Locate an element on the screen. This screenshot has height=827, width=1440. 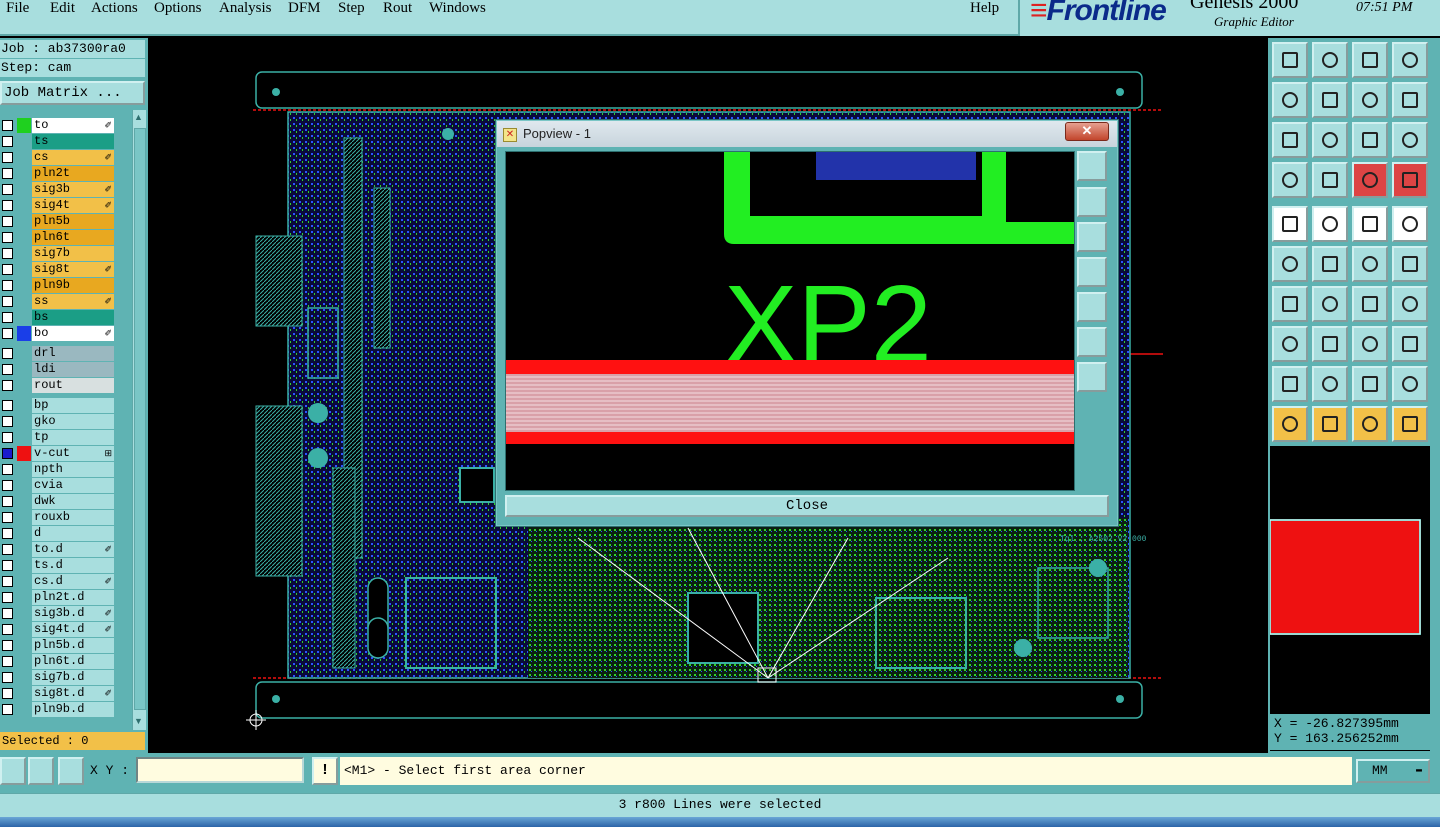
layer-name: npth is located at coordinates (73, 469).